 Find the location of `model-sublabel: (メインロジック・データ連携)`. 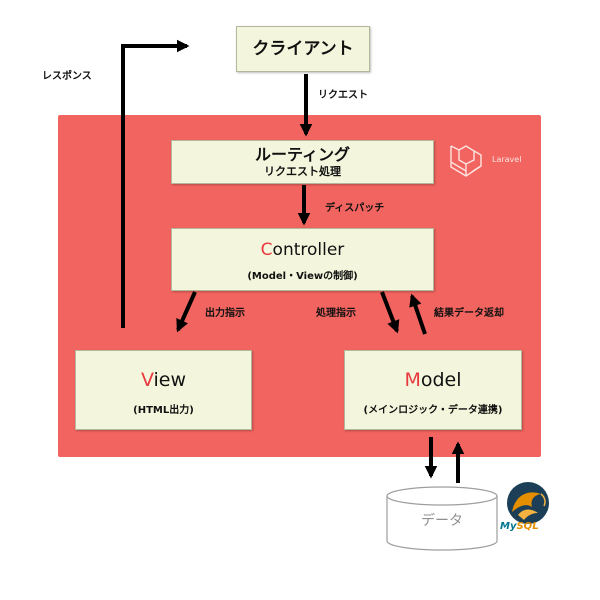

model-sublabel: (メインロジック・データ連携) is located at coordinates (433, 410).